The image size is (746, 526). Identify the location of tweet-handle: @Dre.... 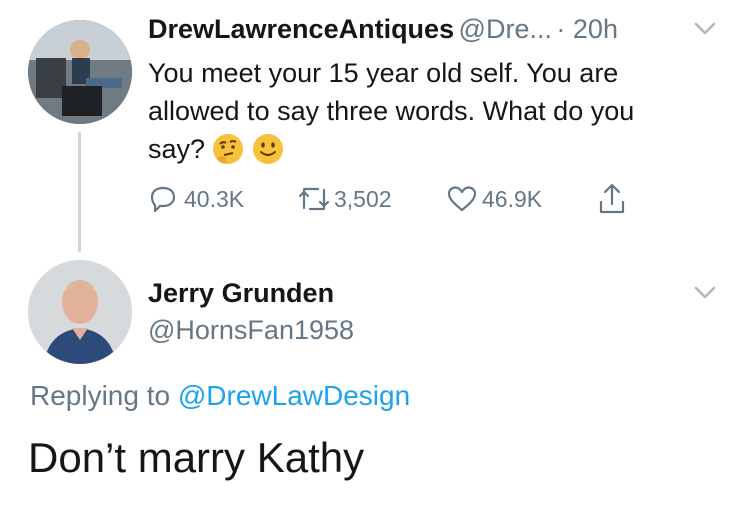
(505, 29).